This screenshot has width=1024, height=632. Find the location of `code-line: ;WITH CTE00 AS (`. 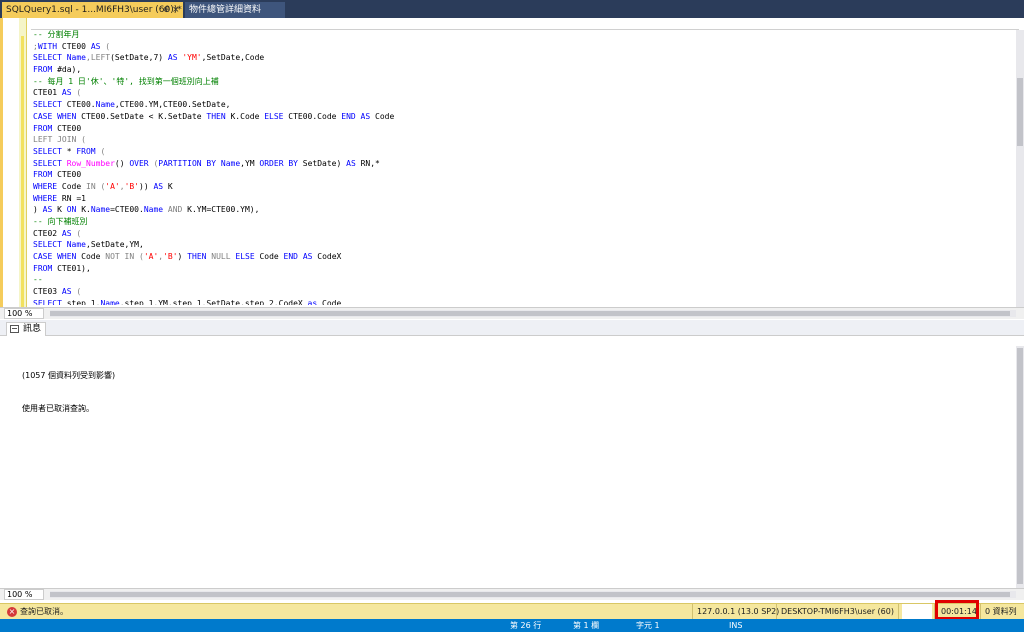

code-line: ;WITH CTE00 AS ( is located at coordinates (518, 47).